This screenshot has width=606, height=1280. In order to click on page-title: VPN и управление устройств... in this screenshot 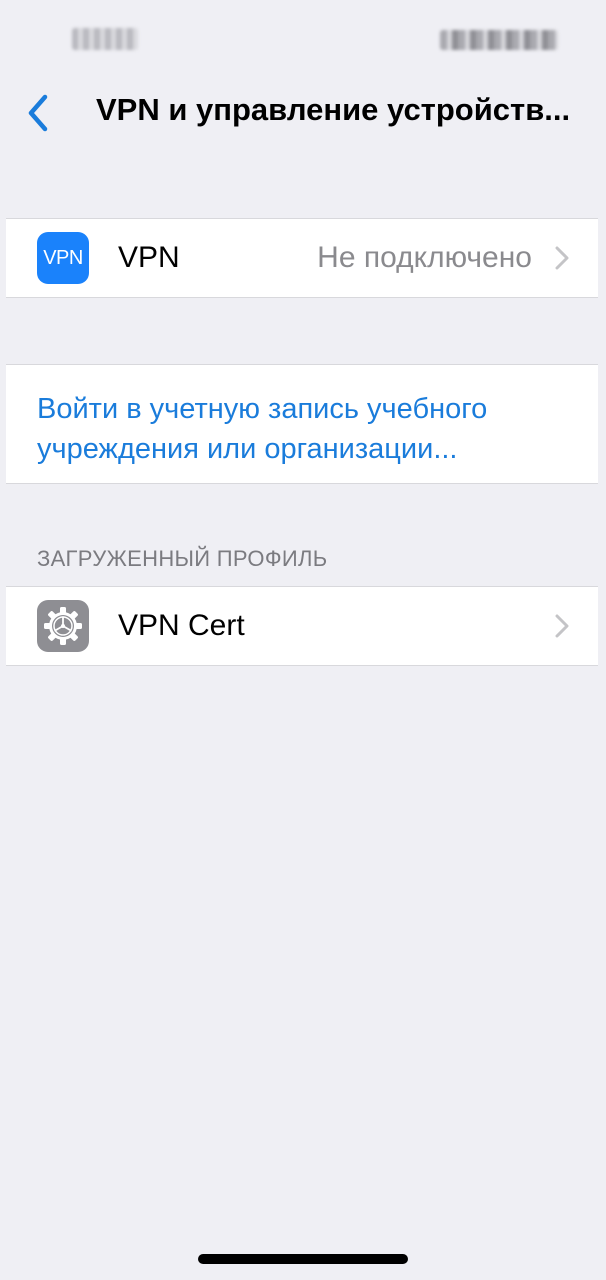, I will do `click(333, 109)`.